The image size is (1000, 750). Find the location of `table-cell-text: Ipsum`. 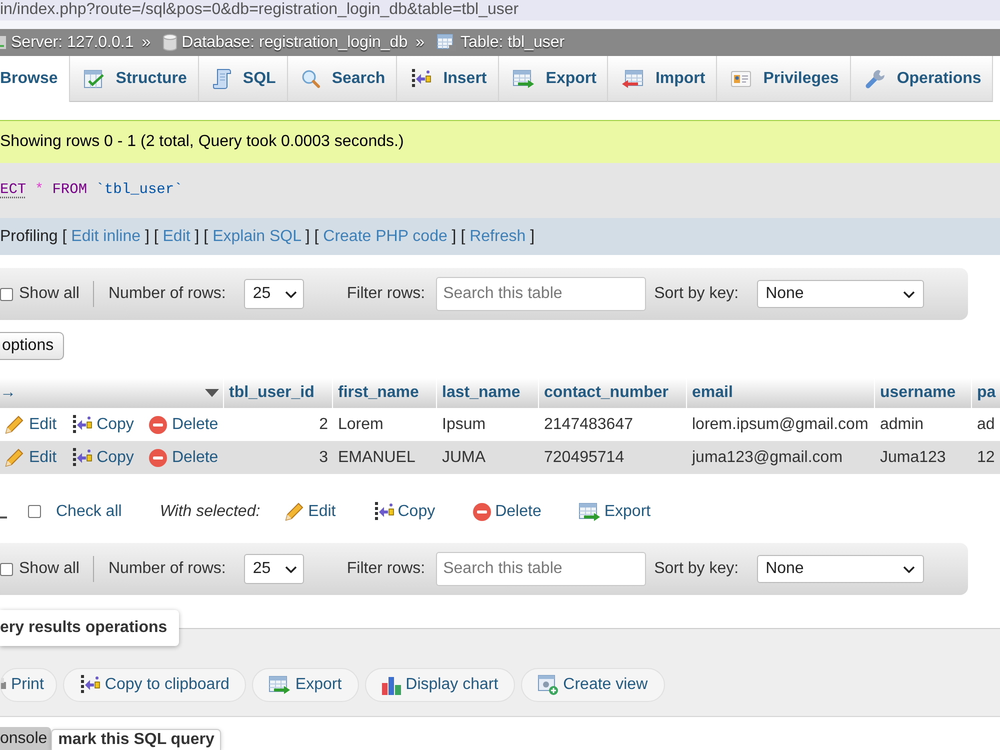

table-cell-text: Ipsum is located at coordinates (464, 424).